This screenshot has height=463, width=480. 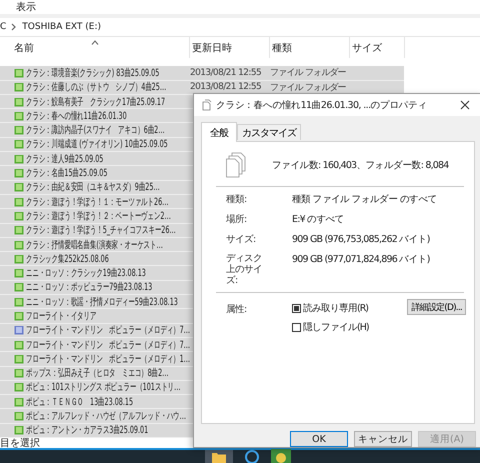 I want to click on file-name: ニニ・ロッソ：歌謡・抒情メロディー59曲23.08.13, so click(x=102, y=302).